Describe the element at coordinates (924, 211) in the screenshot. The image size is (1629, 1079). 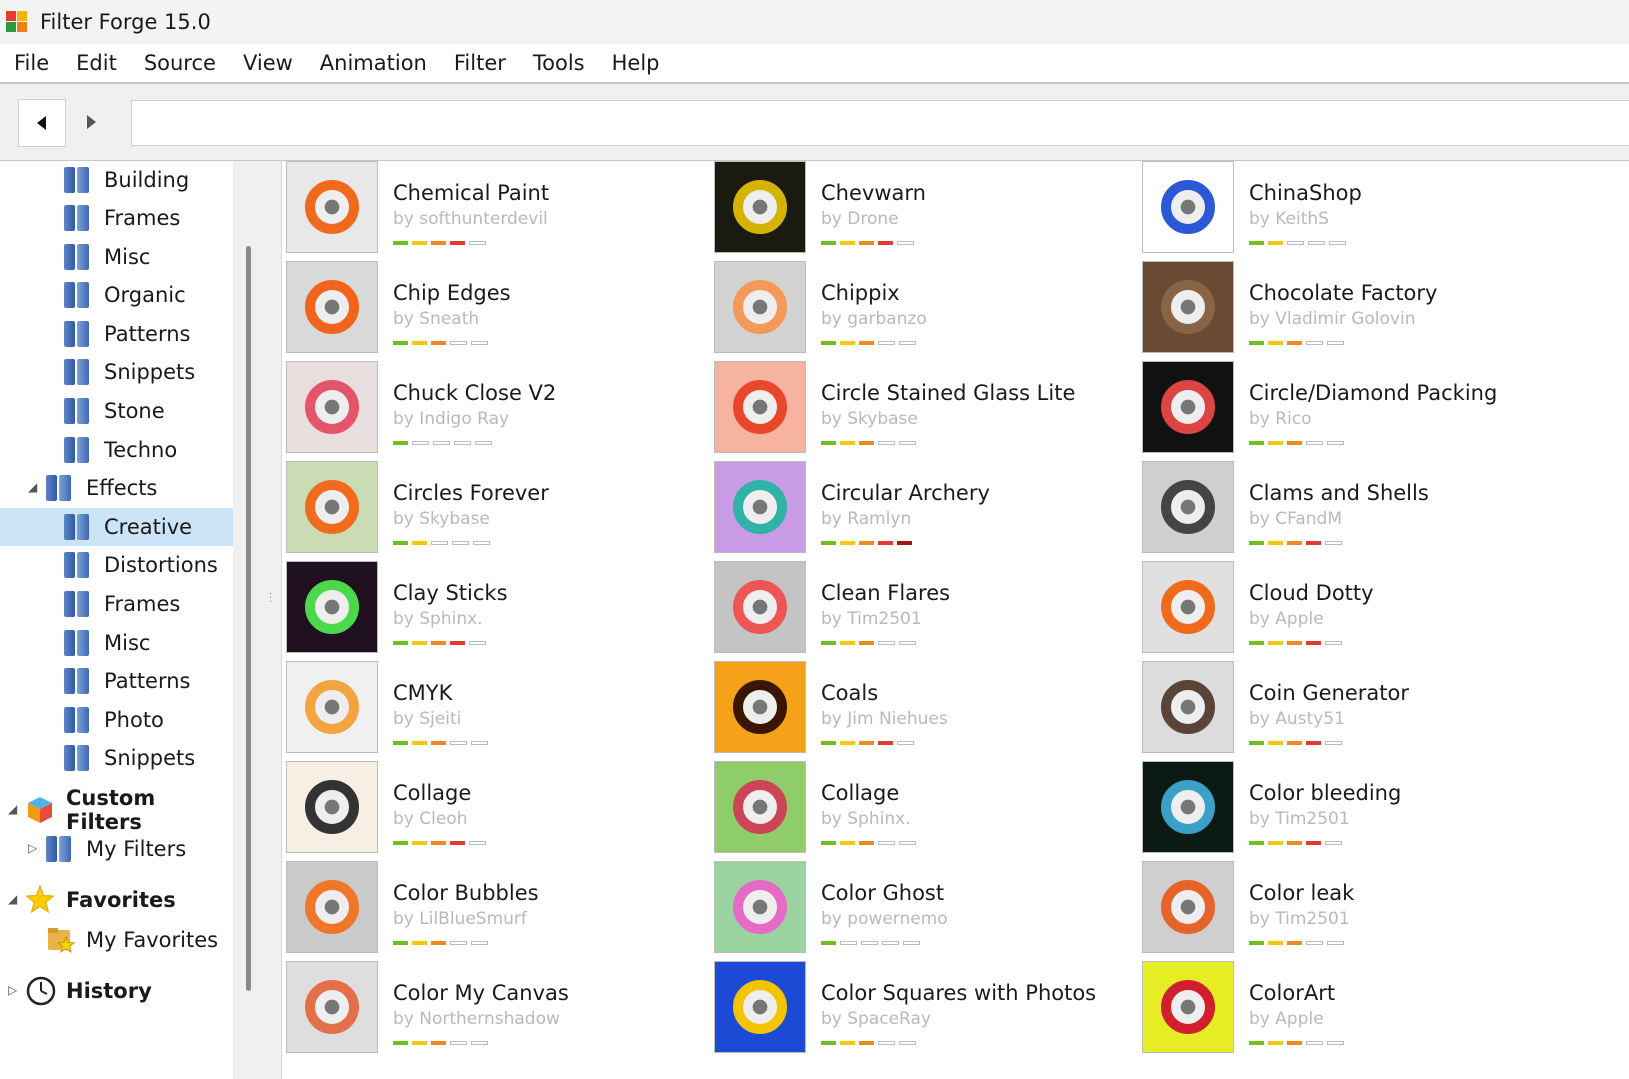
I see `filter-card: Chevwarn by Drone` at that location.